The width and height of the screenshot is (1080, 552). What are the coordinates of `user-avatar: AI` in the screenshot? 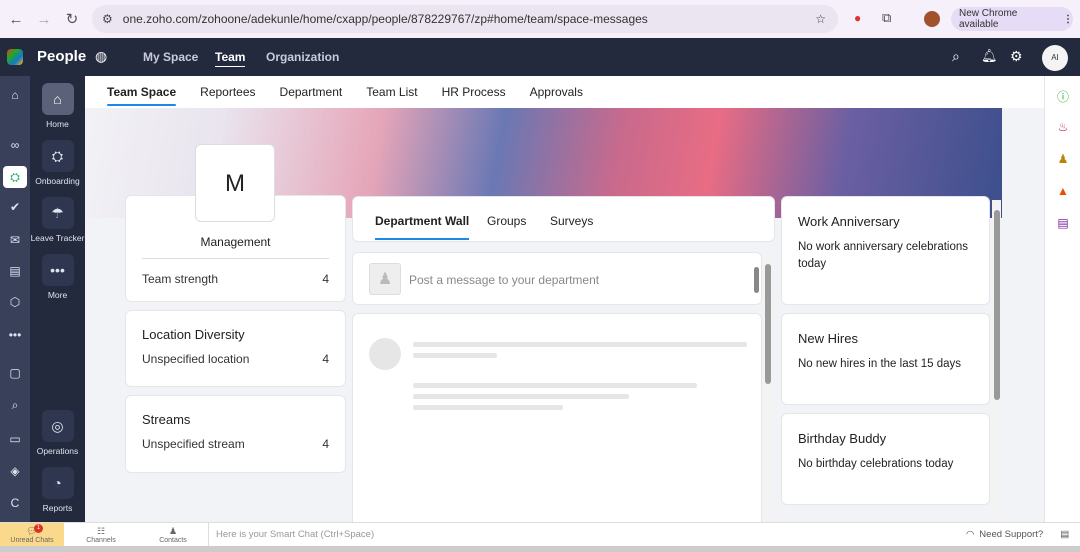 It's located at (1055, 58).